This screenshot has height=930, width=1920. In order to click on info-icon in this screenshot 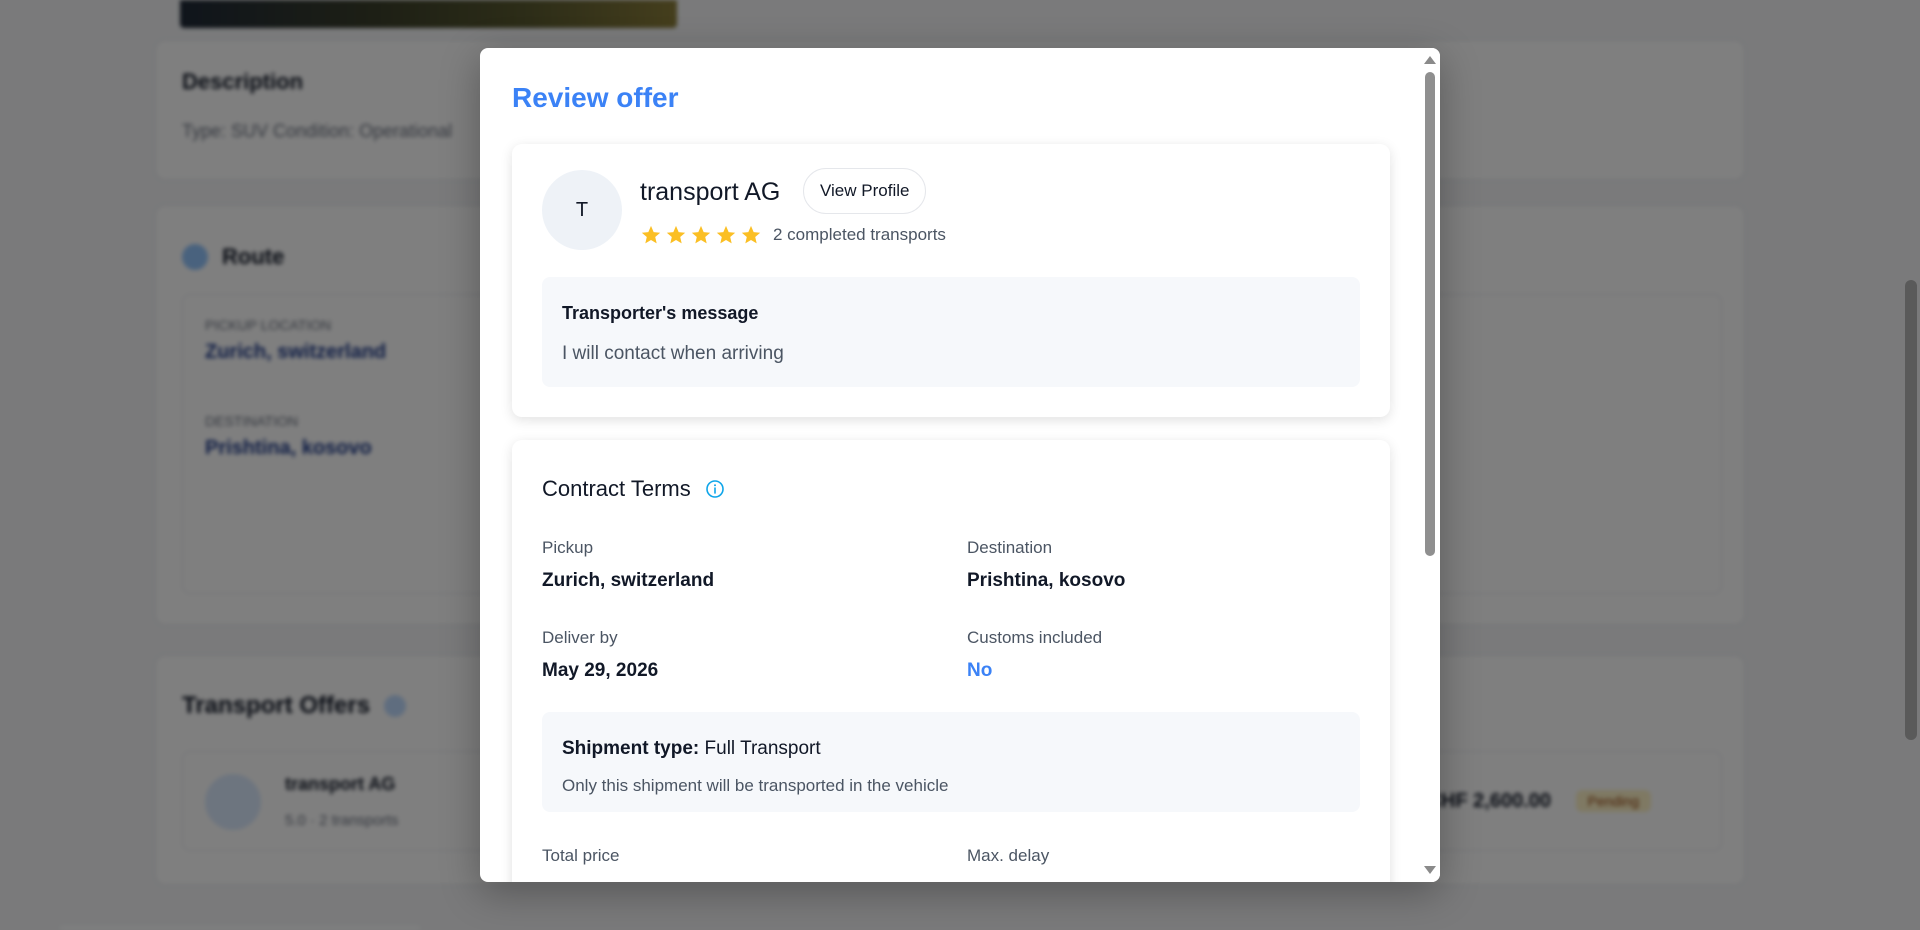, I will do `click(715, 489)`.